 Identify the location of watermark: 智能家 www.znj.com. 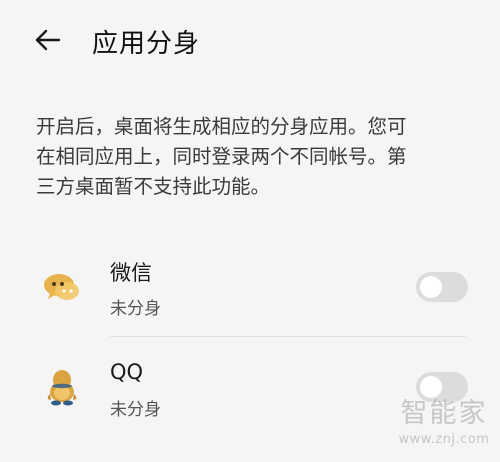
(444, 428).